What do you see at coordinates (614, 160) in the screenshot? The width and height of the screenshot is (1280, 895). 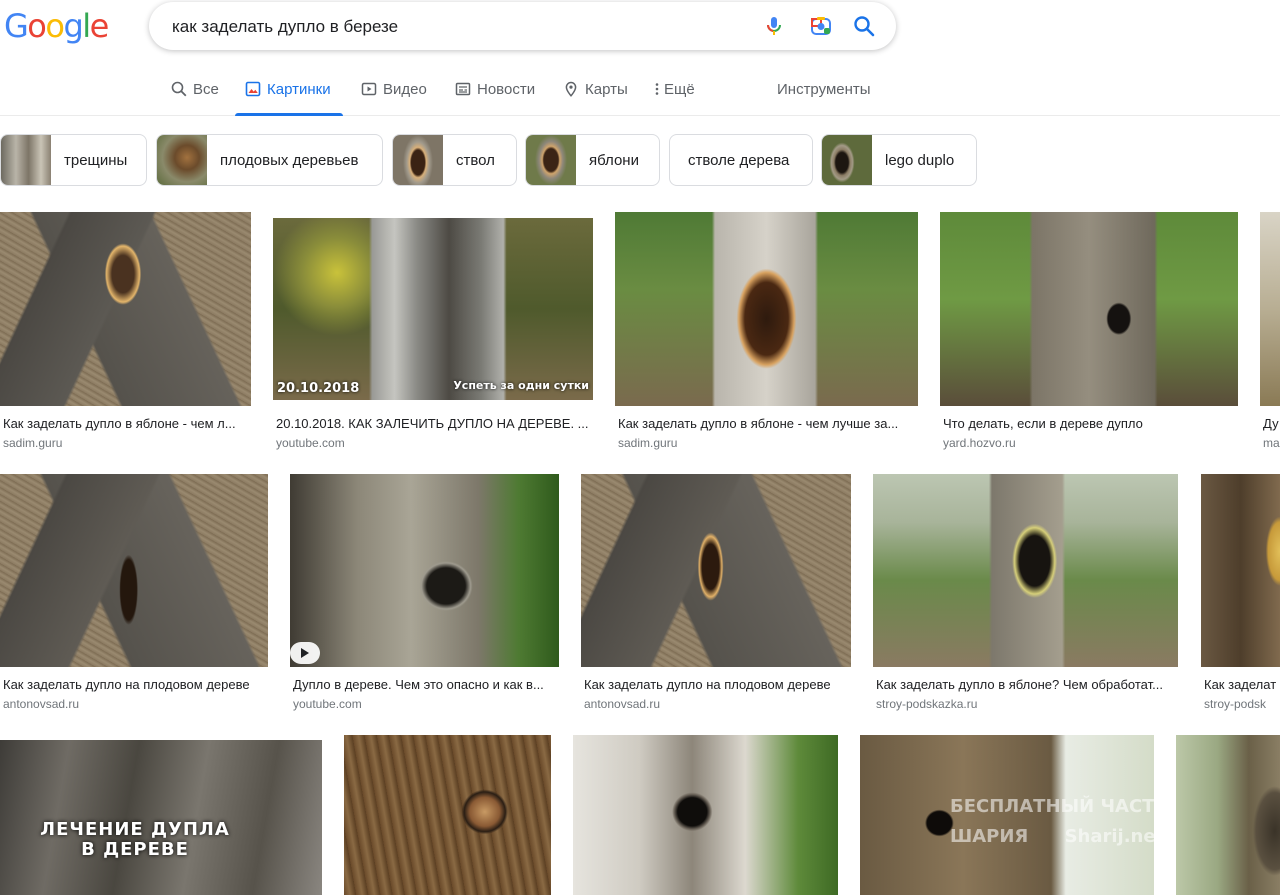 I see `chip-label: яблони` at bounding box center [614, 160].